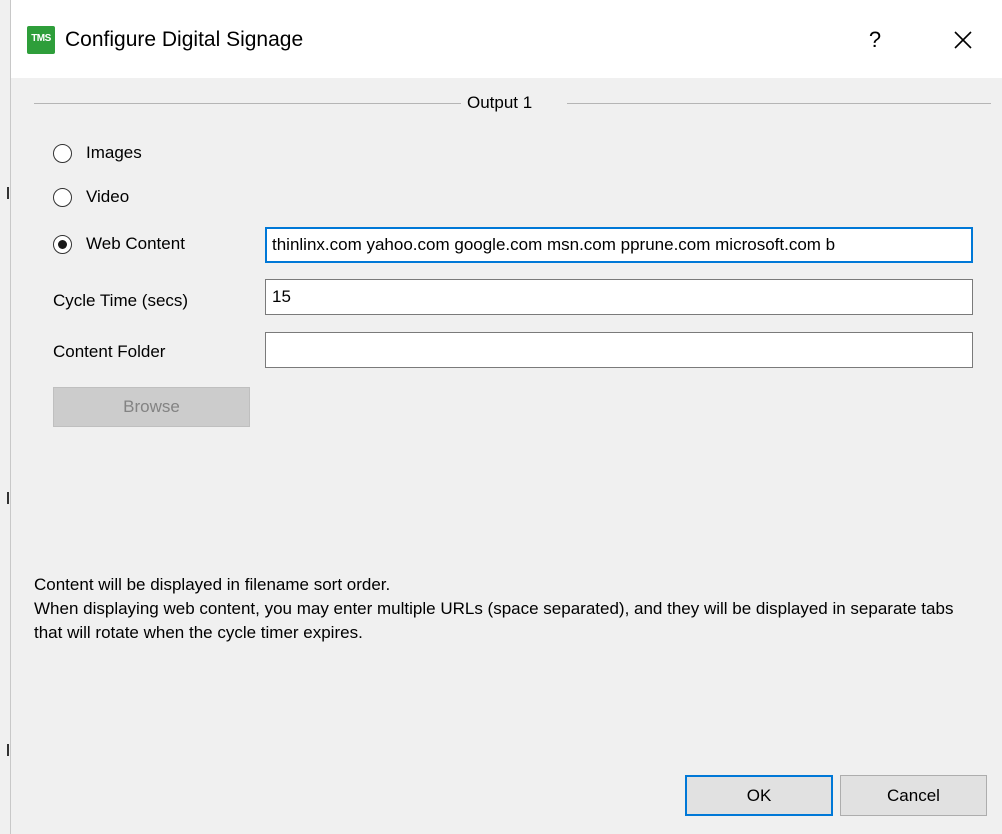 The width and height of the screenshot is (1002, 834). Describe the element at coordinates (247, 103) in the screenshot. I see `group-box-line-left` at that location.